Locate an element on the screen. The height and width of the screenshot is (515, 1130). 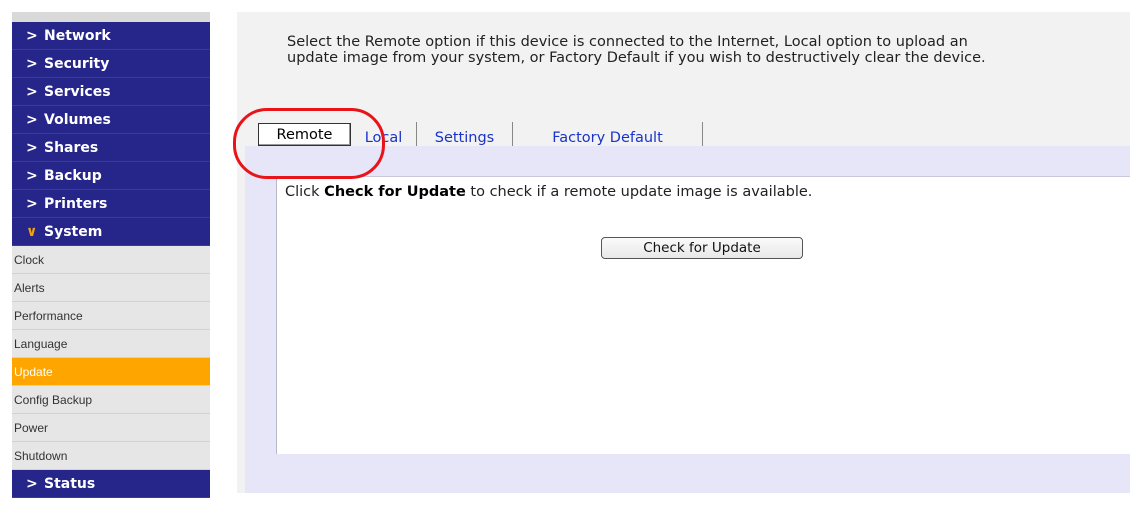
sidebar-subitem-language: Language is located at coordinates (111, 344).